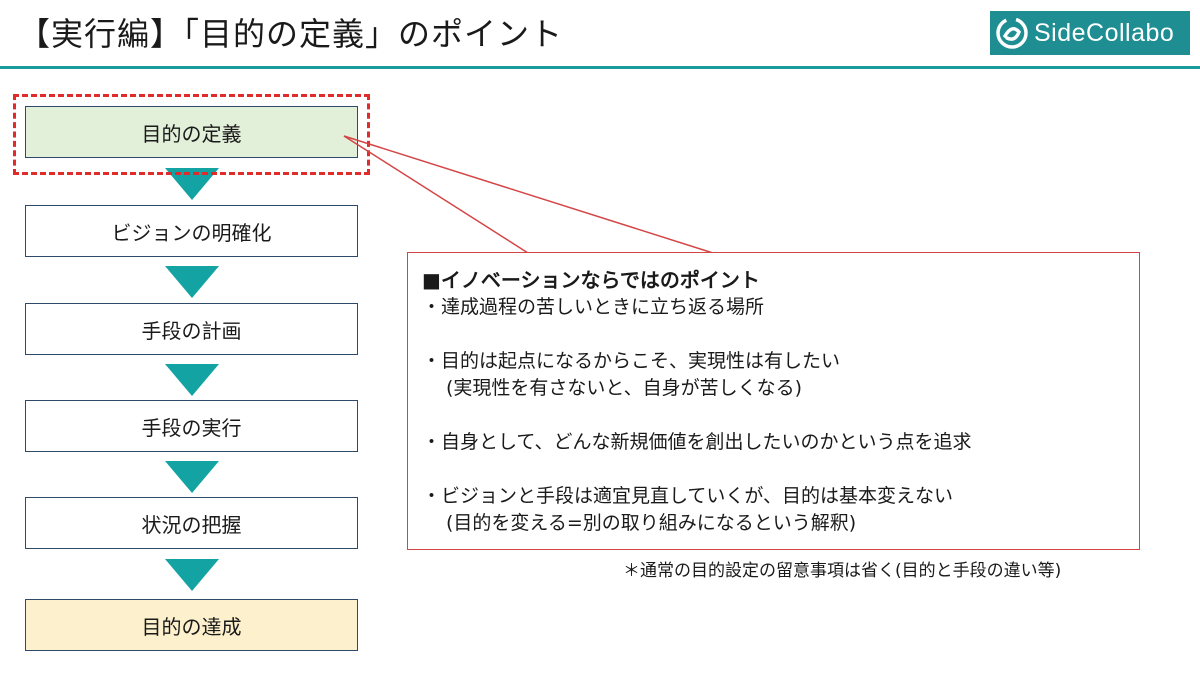  I want to click on footnote: ＊通常の目的設定の留意事項は省く(目的と手段の違い等), so click(842, 571).